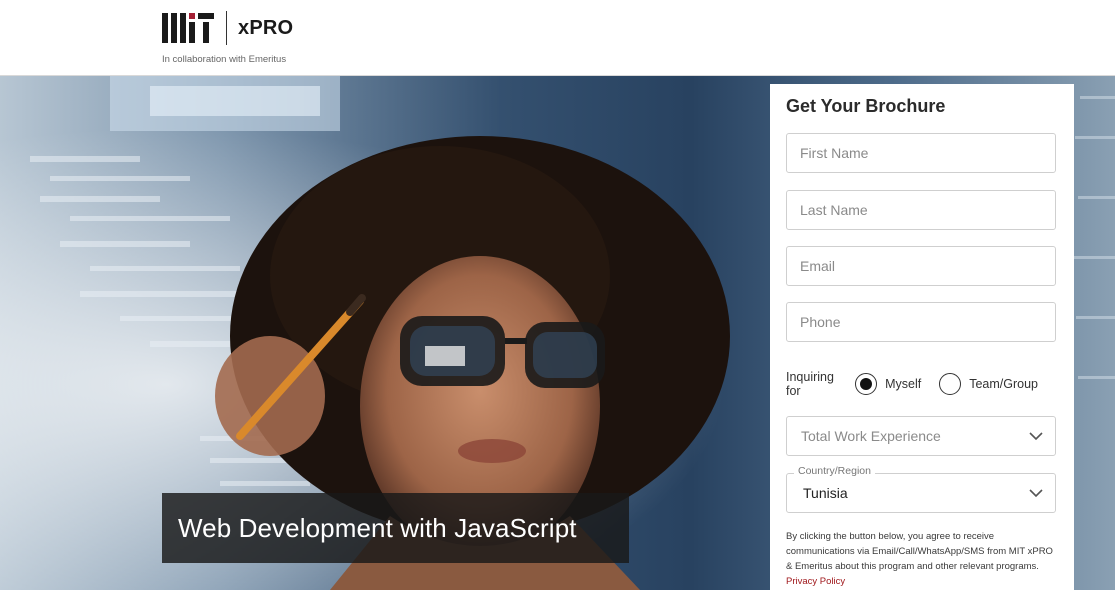 This screenshot has height=590, width=1115. What do you see at coordinates (921, 493) in the screenshot?
I see `country-region-select: Tunisia` at bounding box center [921, 493].